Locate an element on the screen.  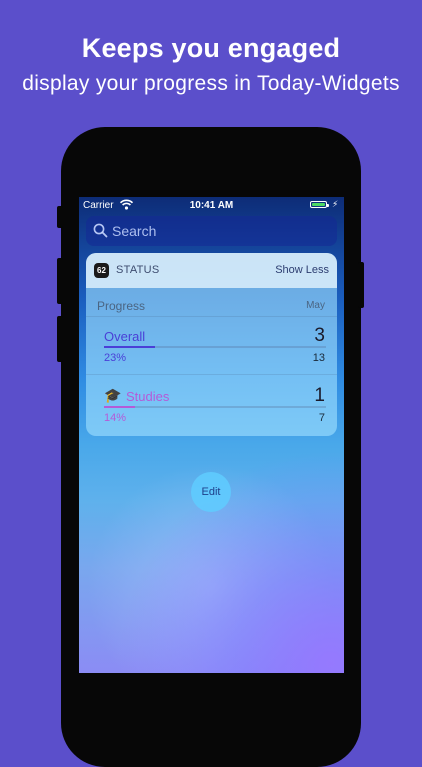
row-percent: 23% is located at coordinates (115, 358).